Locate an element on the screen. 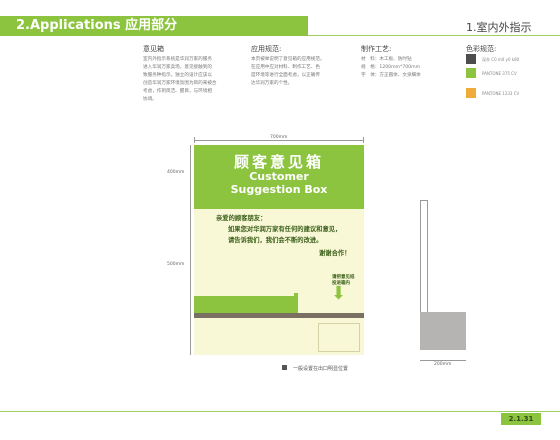 This screenshot has width=560, height=440. description-line: 进入华润万家卖场，意见接触到的 is located at coordinates (177, 67).